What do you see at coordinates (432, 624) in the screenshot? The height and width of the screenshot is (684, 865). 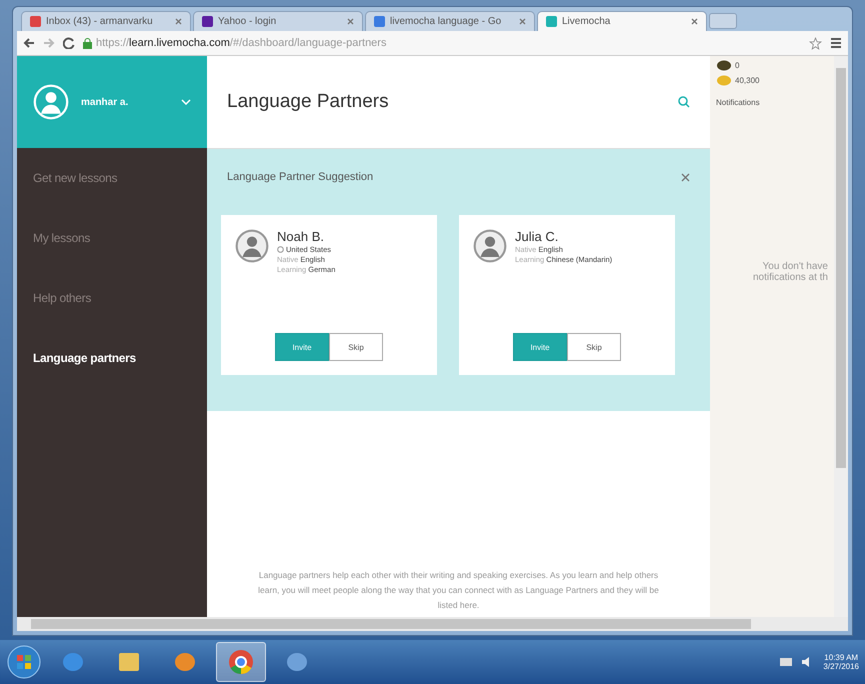 I see `horizontal-scrollbar` at bounding box center [432, 624].